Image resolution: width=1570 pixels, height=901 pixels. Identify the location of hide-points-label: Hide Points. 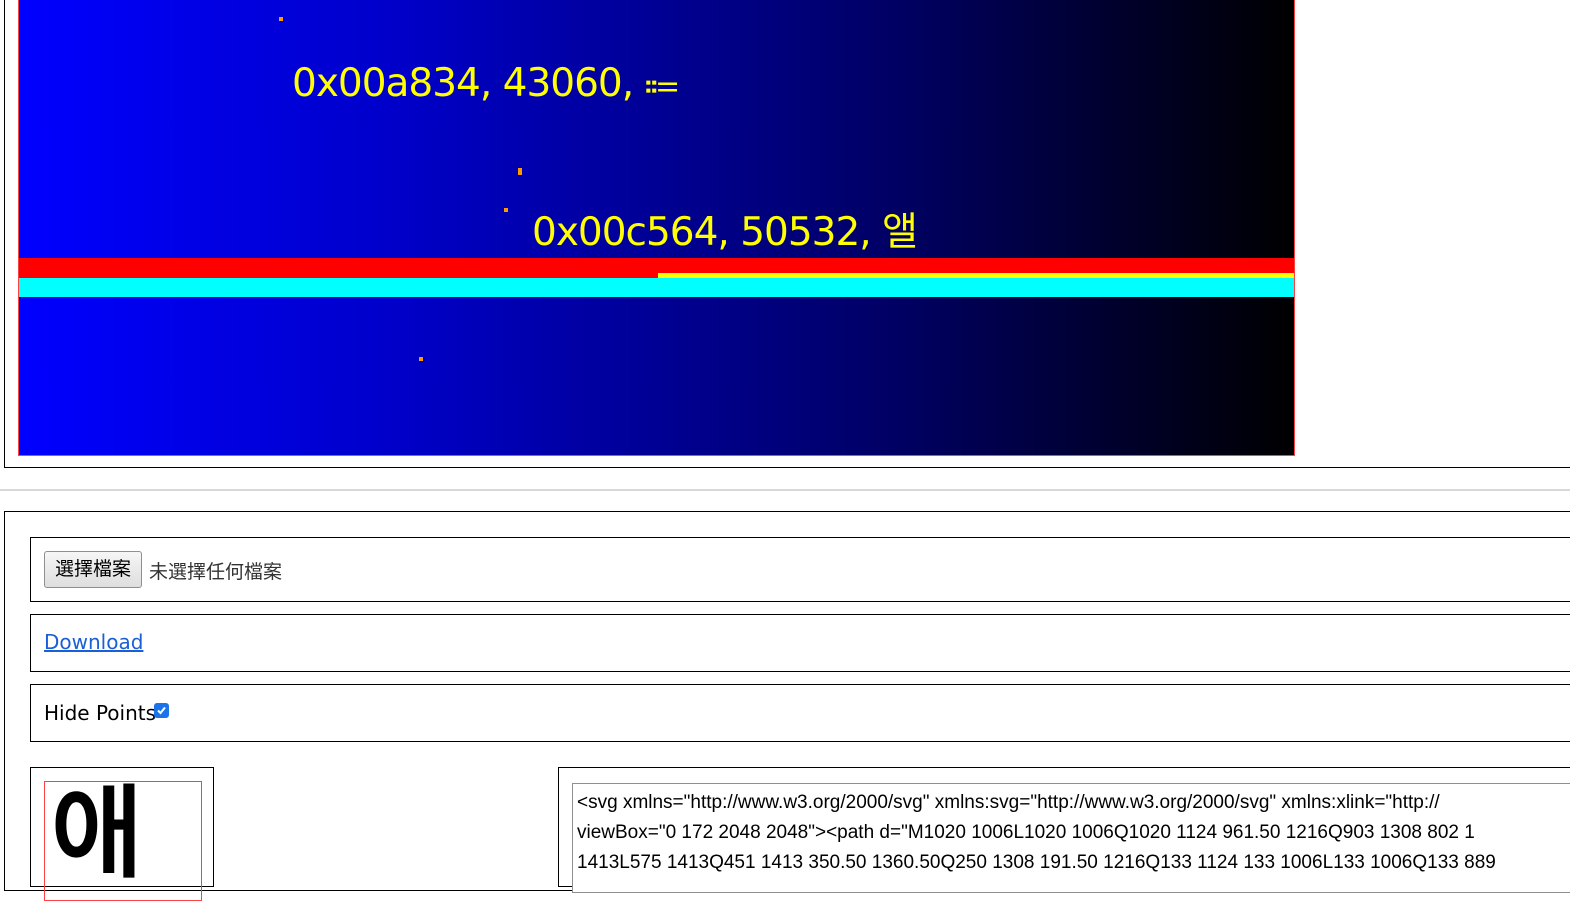
(100, 713).